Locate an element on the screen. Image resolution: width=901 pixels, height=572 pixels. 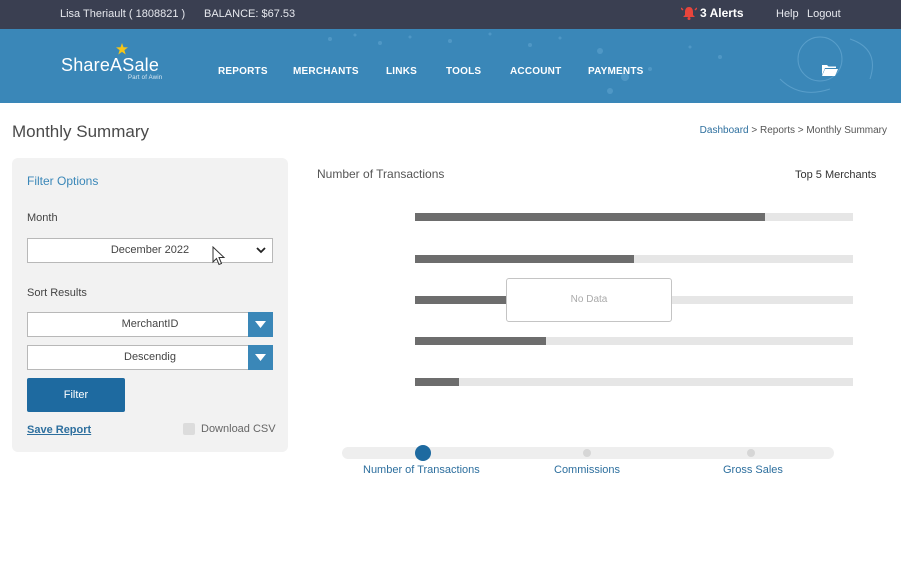
view-slider-knob-transactions is located at coordinates (423, 453).